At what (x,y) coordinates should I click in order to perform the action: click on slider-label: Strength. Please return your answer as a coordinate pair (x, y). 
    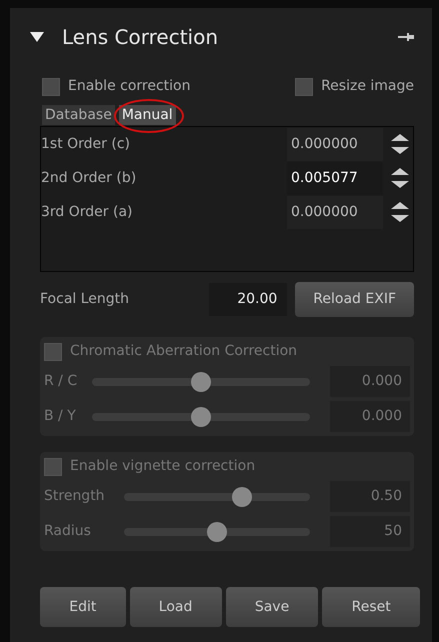
    Looking at the image, I should click on (75, 496).